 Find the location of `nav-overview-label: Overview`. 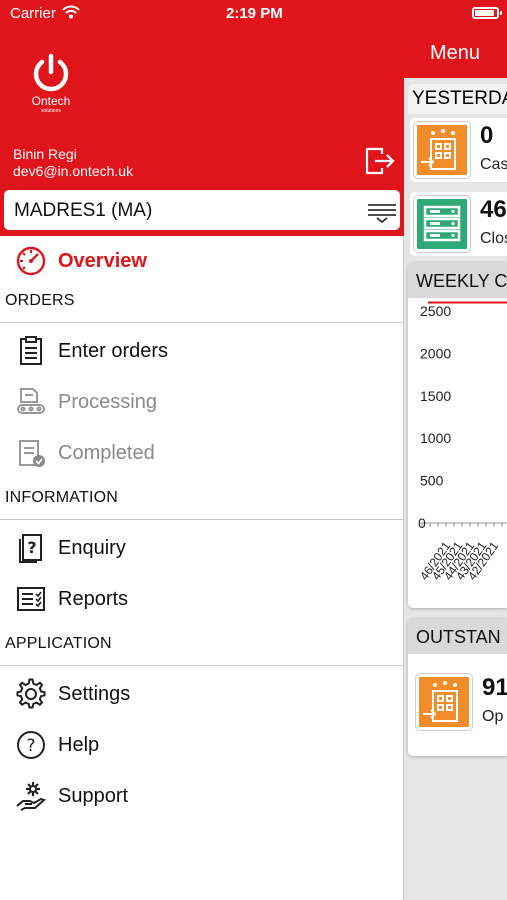

nav-overview-label: Overview is located at coordinates (102, 261).